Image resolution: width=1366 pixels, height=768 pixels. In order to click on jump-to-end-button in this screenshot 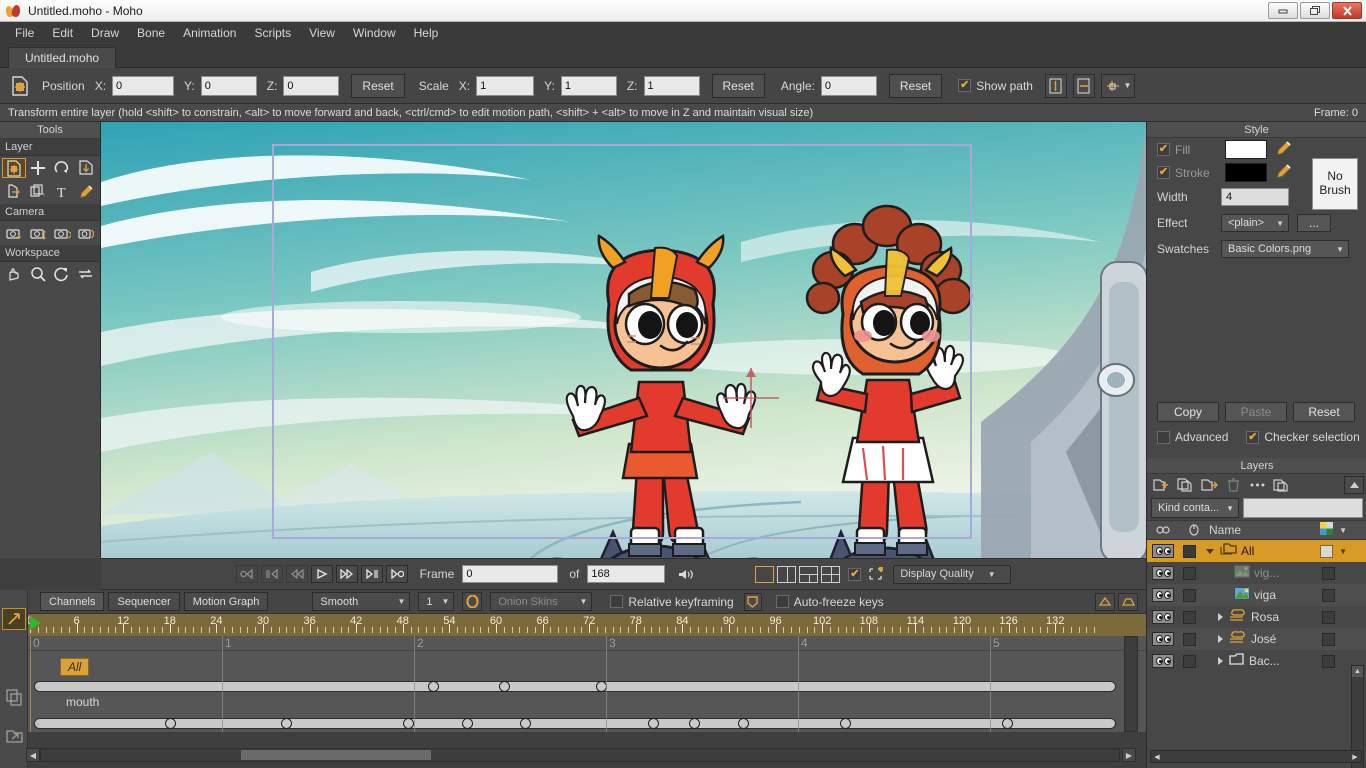, I will do `click(396, 574)`.